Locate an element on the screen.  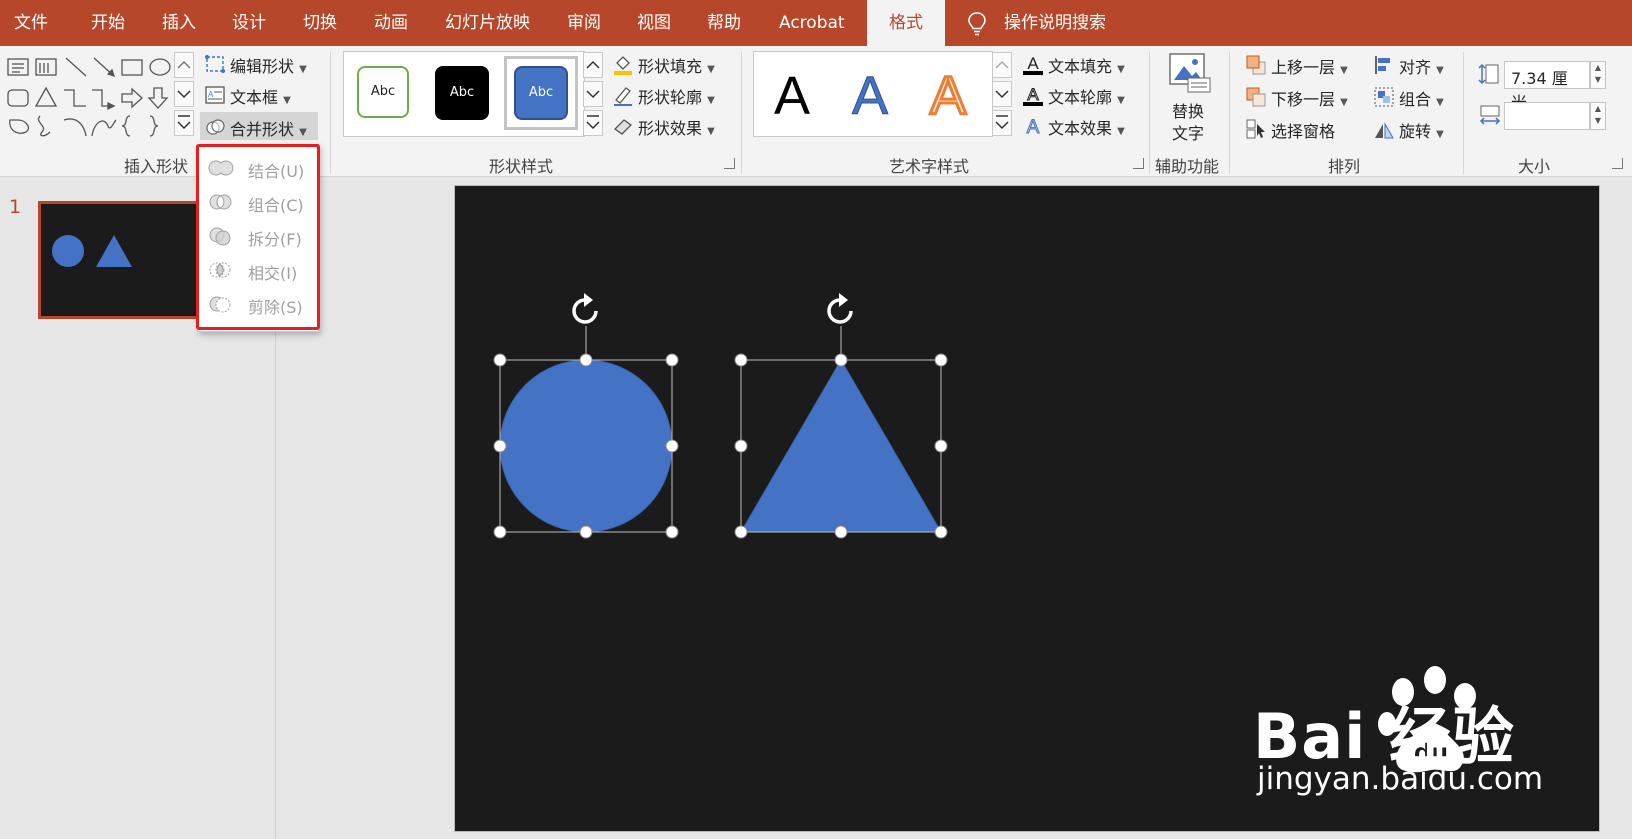
wordart-preset-orange: A is located at coordinates (948, 93).